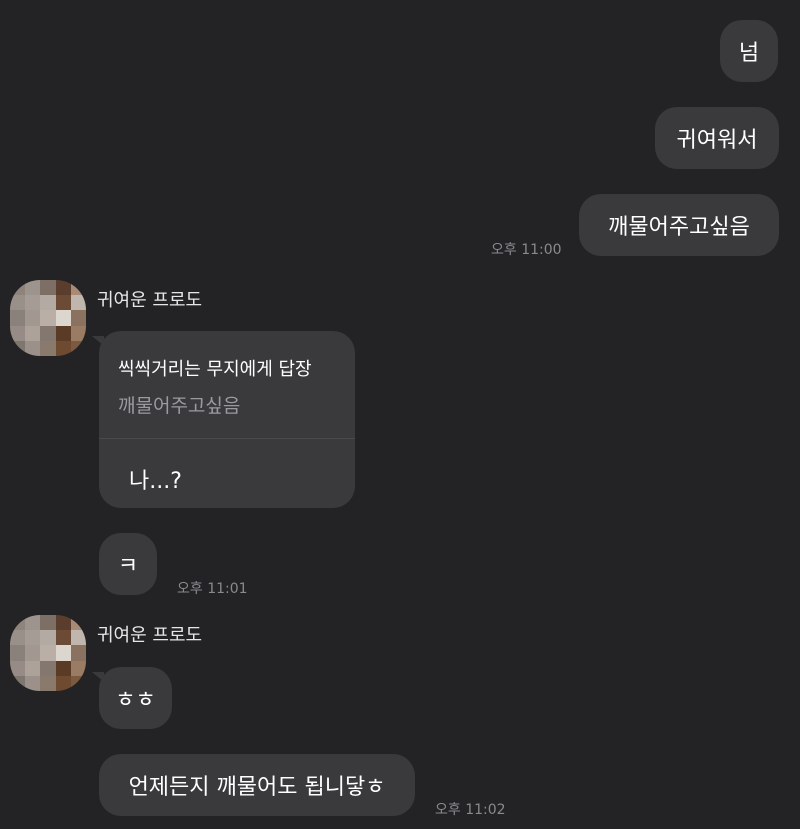 This screenshot has height=829, width=800. I want to click on reply-quoted-text: 깨물어주고싶음, so click(179, 404).